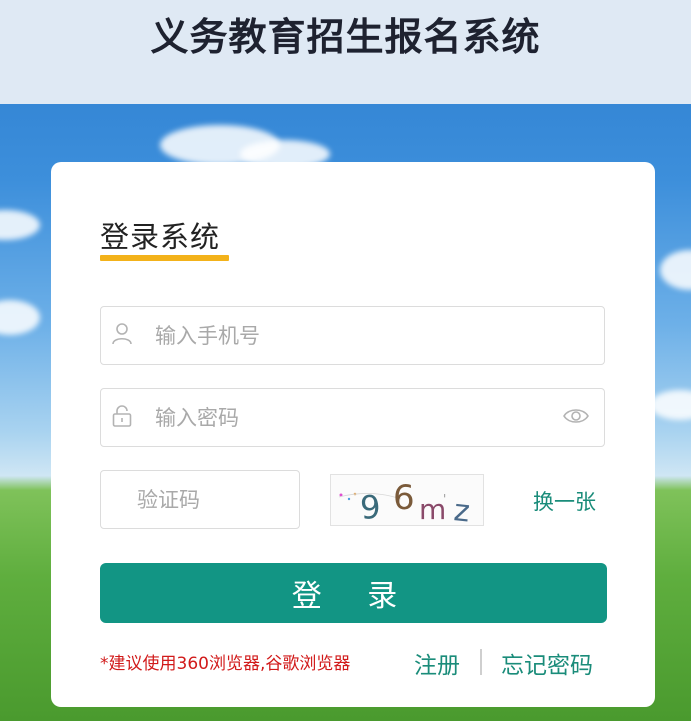  I want to click on user-icon, so click(122, 334).